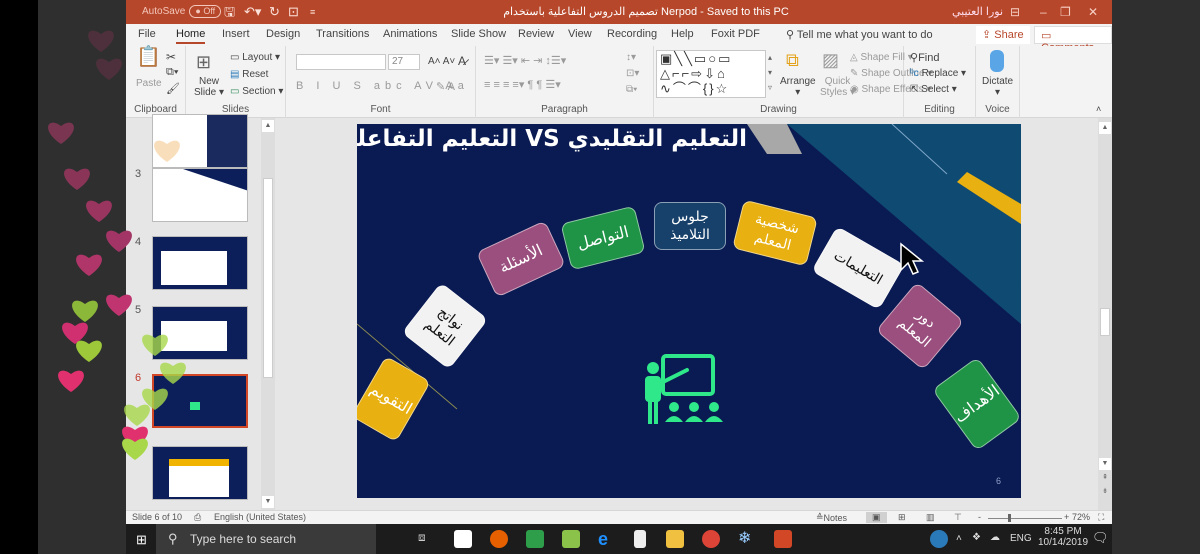  What do you see at coordinates (632, 34) in the screenshot?
I see `tab-recording: Recording` at bounding box center [632, 34].